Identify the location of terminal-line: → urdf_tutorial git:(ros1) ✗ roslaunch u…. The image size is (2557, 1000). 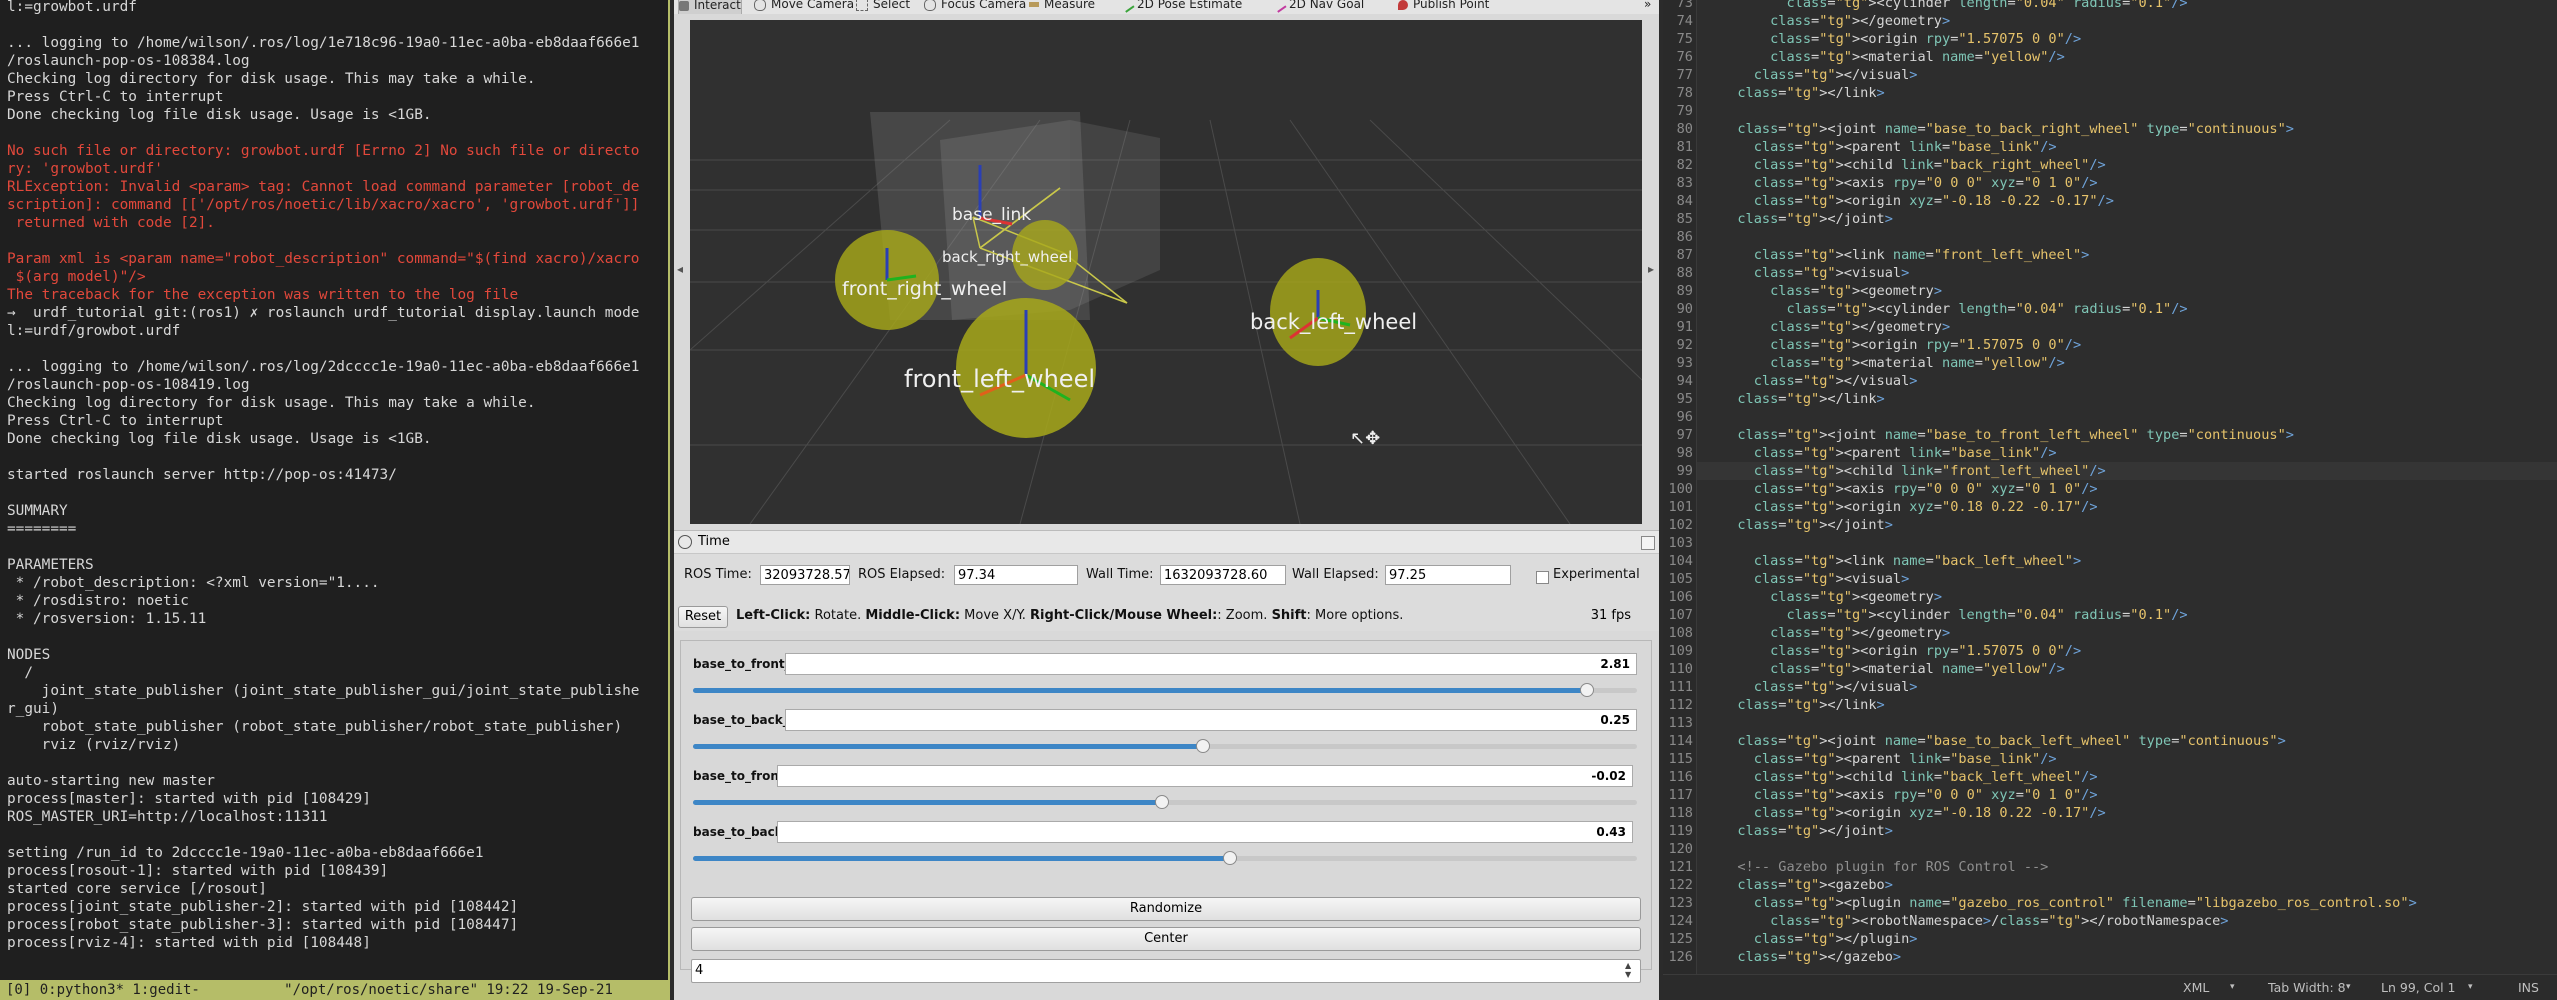
(323, 313).